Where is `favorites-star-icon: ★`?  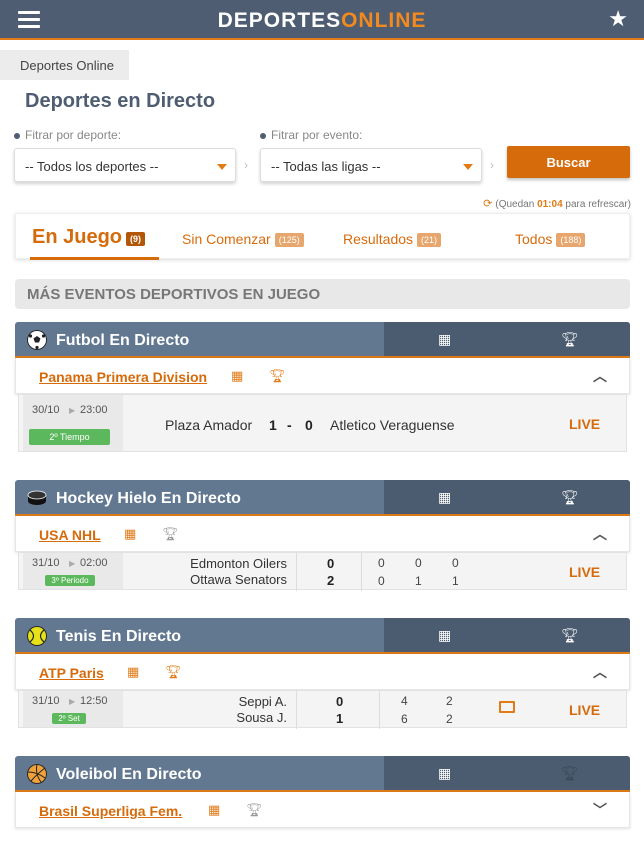
favorites-star-icon: ★ is located at coordinates (618, 19).